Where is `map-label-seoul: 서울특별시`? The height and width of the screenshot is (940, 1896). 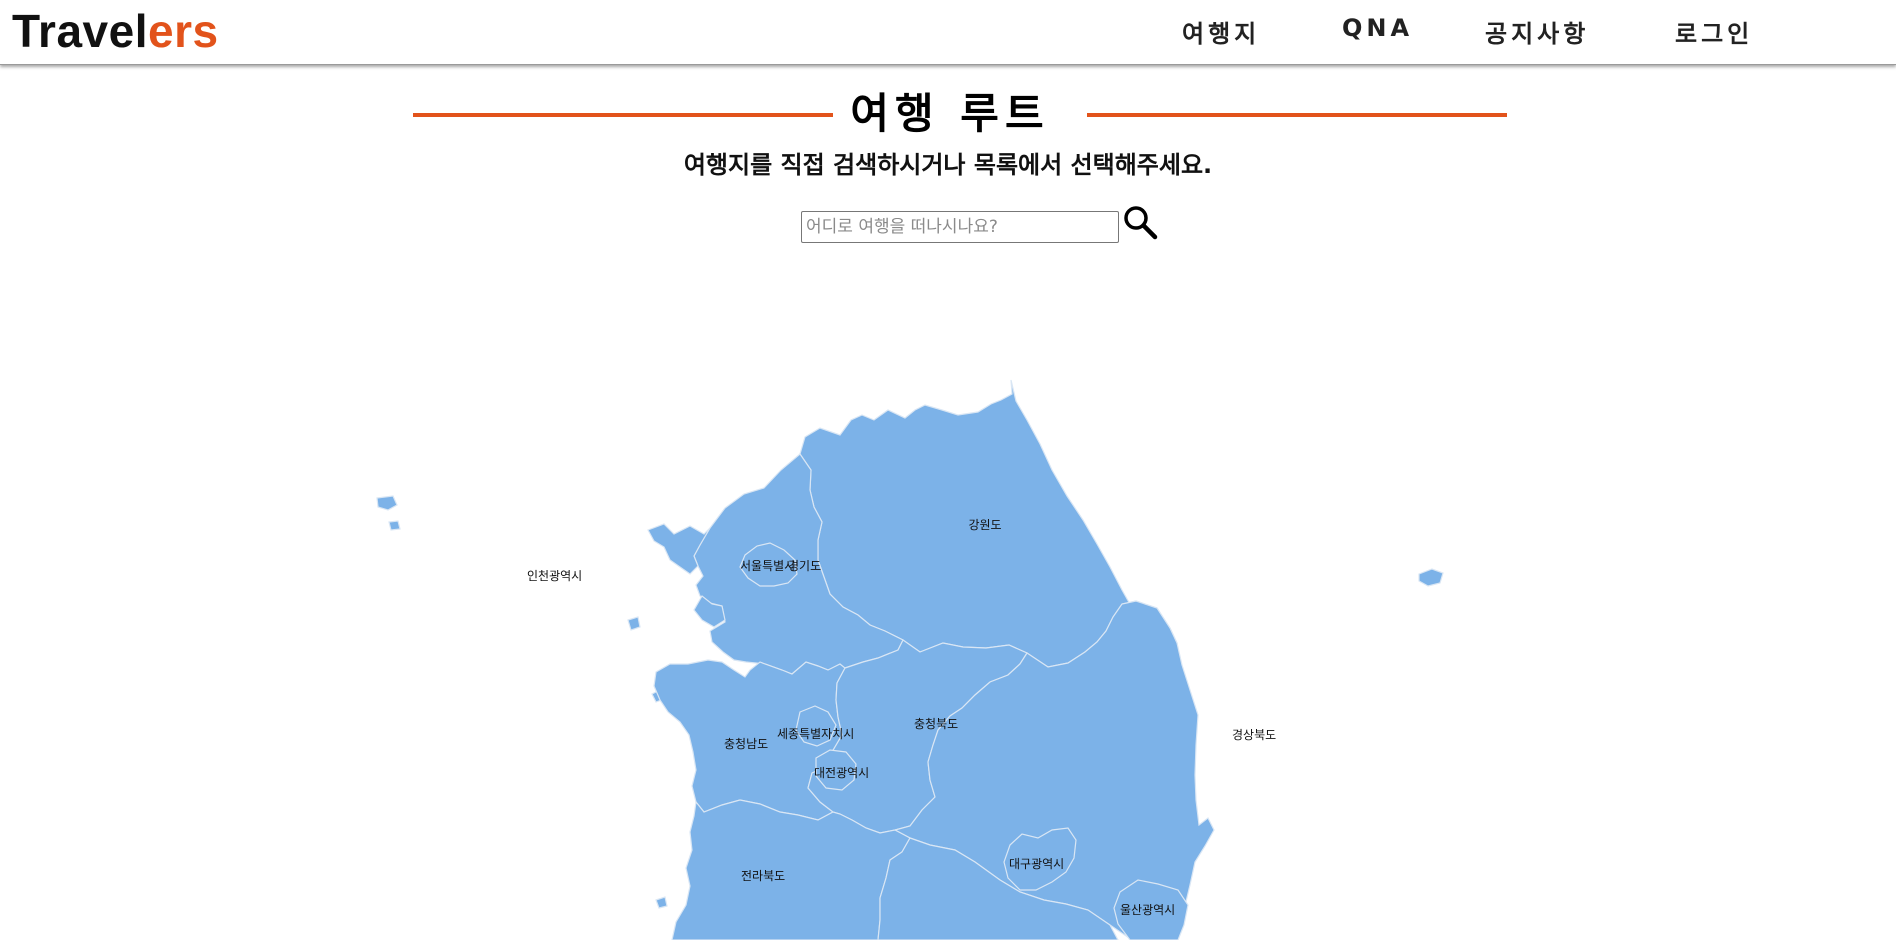 map-label-seoul: 서울특별시 is located at coordinates (767, 566).